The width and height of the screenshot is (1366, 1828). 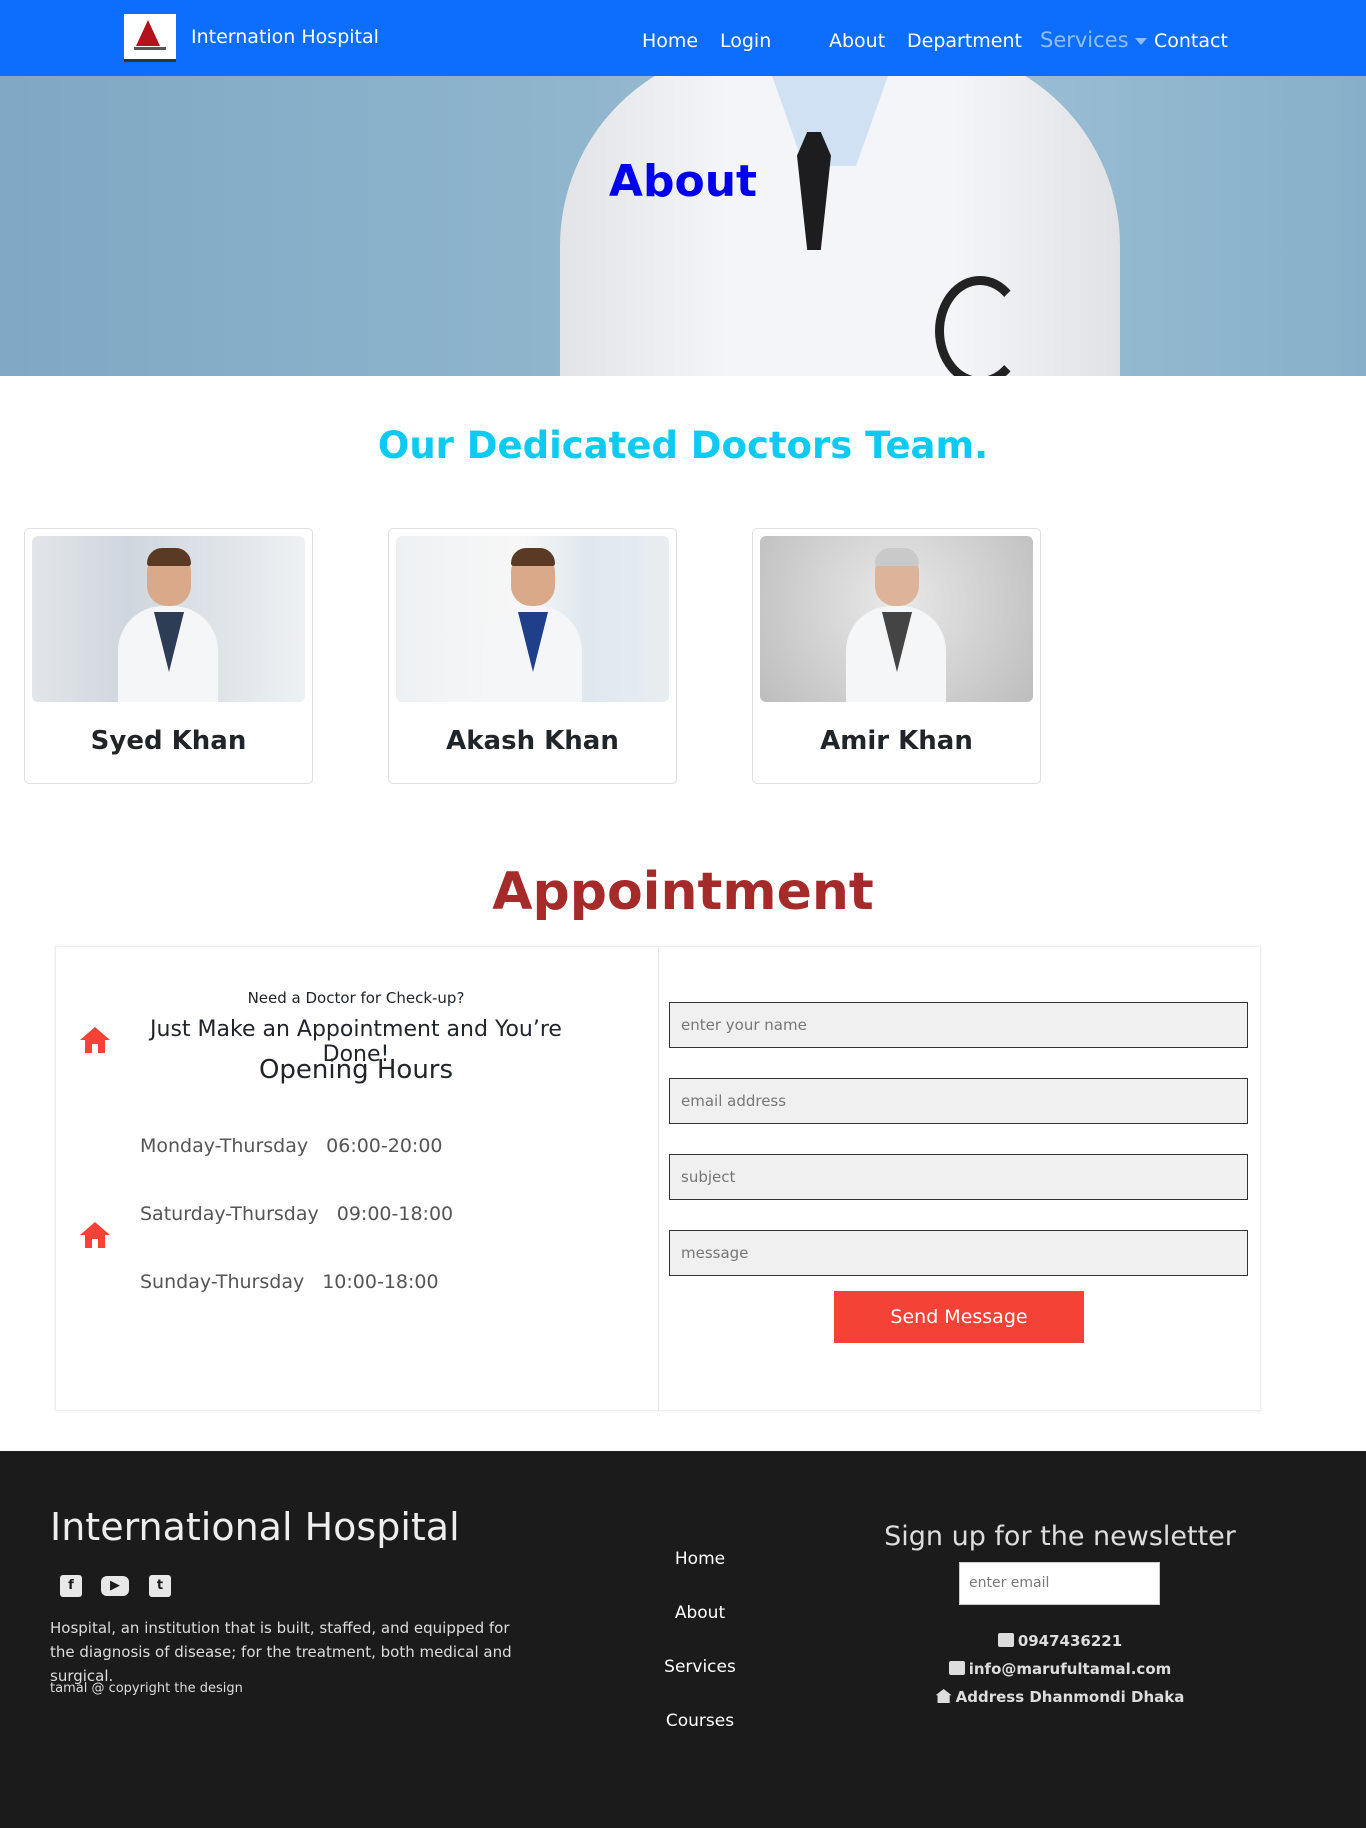 I want to click on hours-row: Sunday-Thursday 10:00-18:00, so click(x=289, y=1282).